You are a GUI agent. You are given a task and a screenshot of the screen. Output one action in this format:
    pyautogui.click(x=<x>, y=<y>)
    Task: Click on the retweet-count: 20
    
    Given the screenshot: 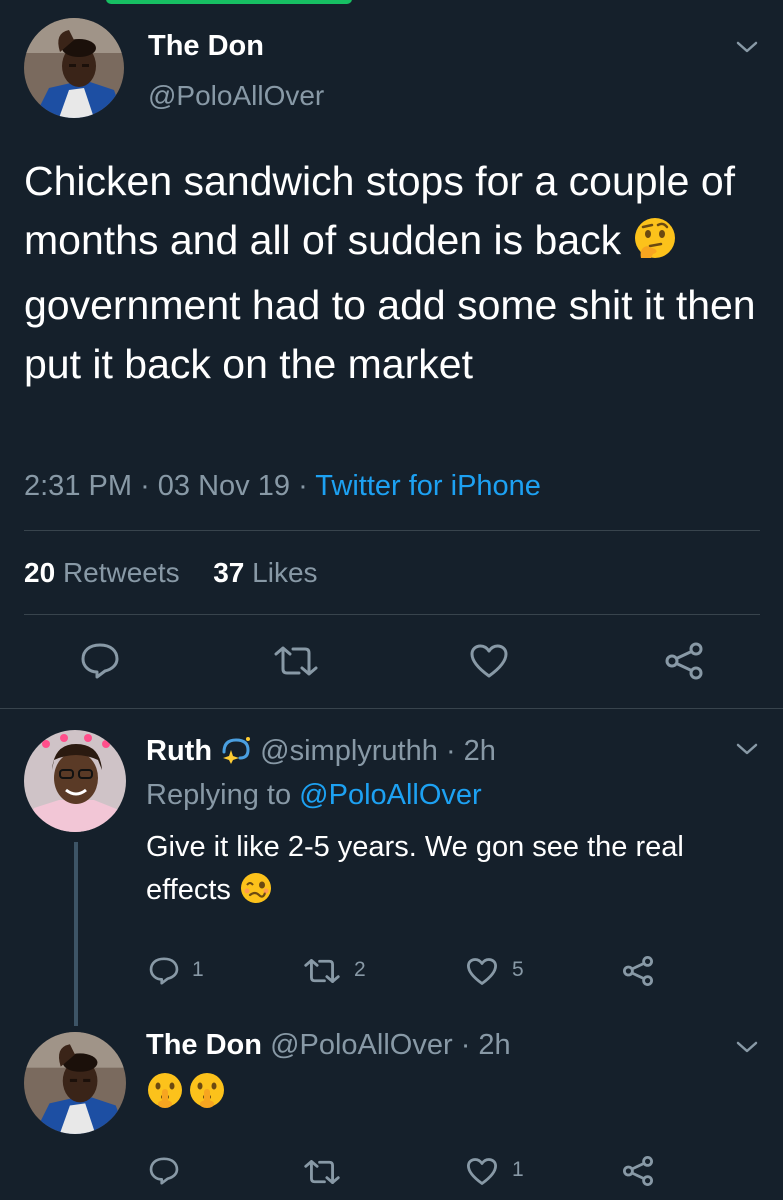 What is the action you would take?
    pyautogui.click(x=40, y=572)
    